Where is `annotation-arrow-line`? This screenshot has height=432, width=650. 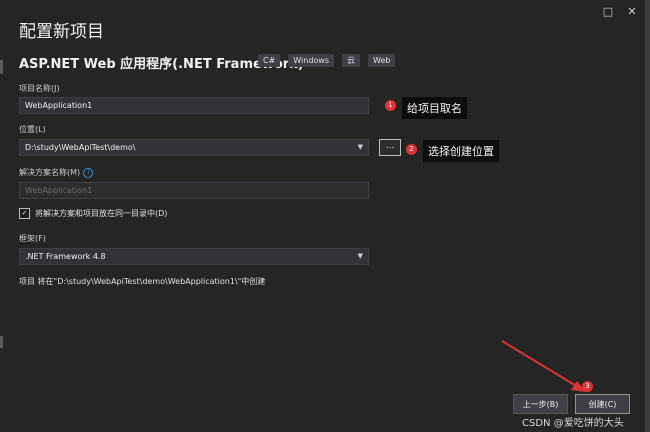
annotation-arrow-line is located at coordinates (540, 364).